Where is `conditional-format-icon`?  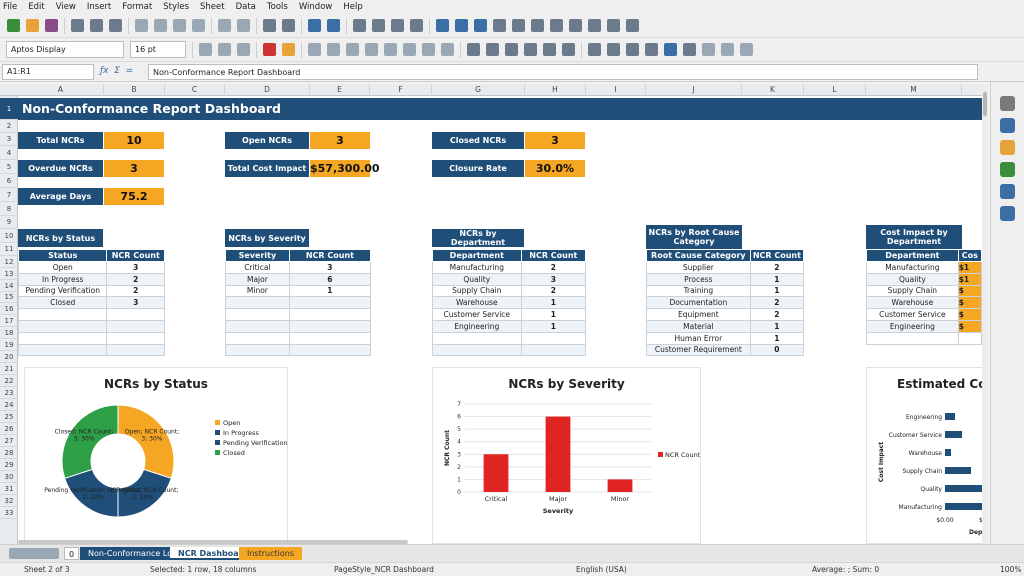
conditional-format-icon is located at coordinates (689, 49).